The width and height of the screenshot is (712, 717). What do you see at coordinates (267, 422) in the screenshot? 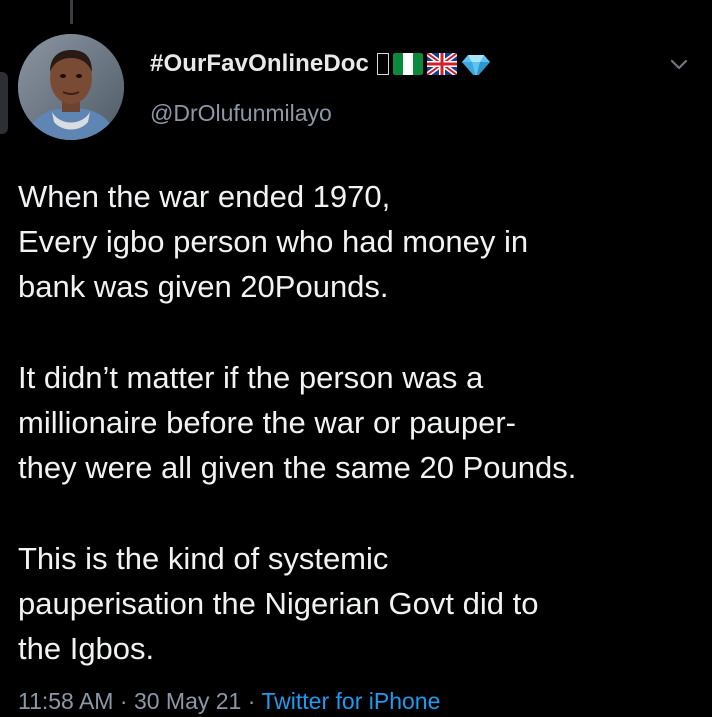
I see `tweet-line: millionaire before the war or pauper-` at bounding box center [267, 422].